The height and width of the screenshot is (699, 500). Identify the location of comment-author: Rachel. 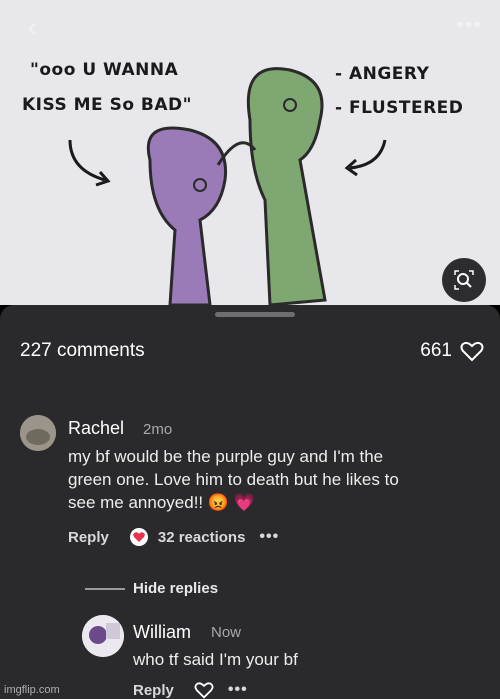
(96, 428).